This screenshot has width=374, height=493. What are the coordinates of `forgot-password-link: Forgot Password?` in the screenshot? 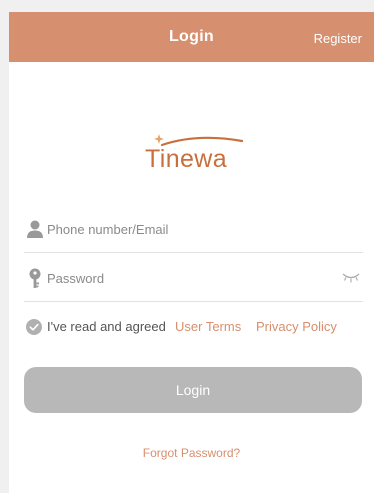 It's located at (191, 453).